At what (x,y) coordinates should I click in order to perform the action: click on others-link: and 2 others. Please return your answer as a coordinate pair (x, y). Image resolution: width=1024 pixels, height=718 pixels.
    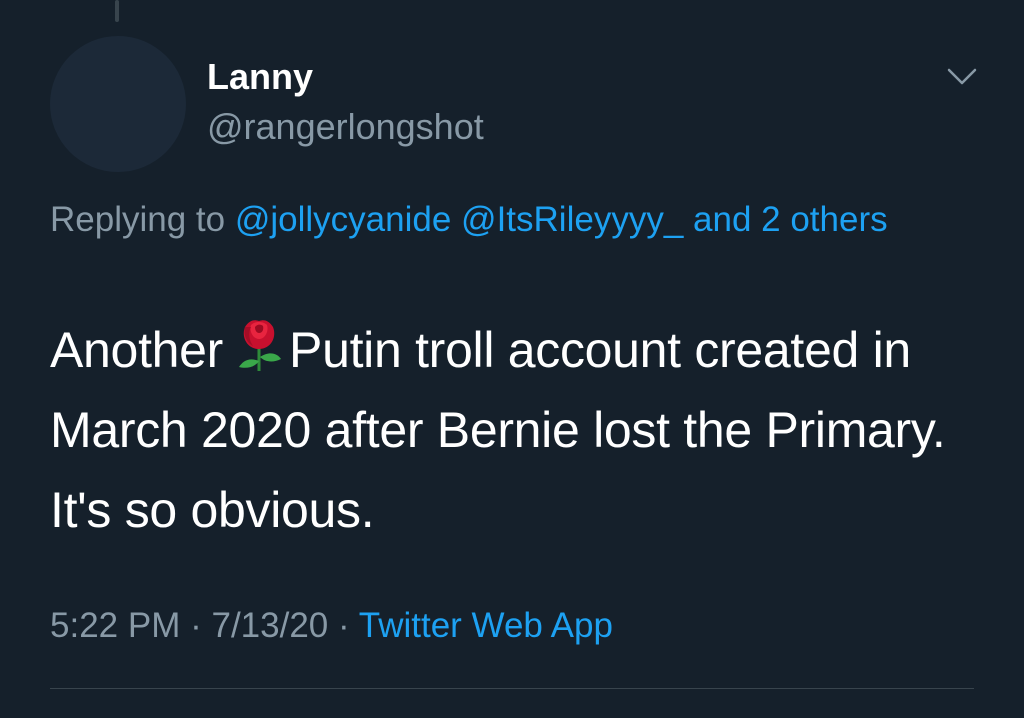
    Looking at the image, I should click on (790, 219).